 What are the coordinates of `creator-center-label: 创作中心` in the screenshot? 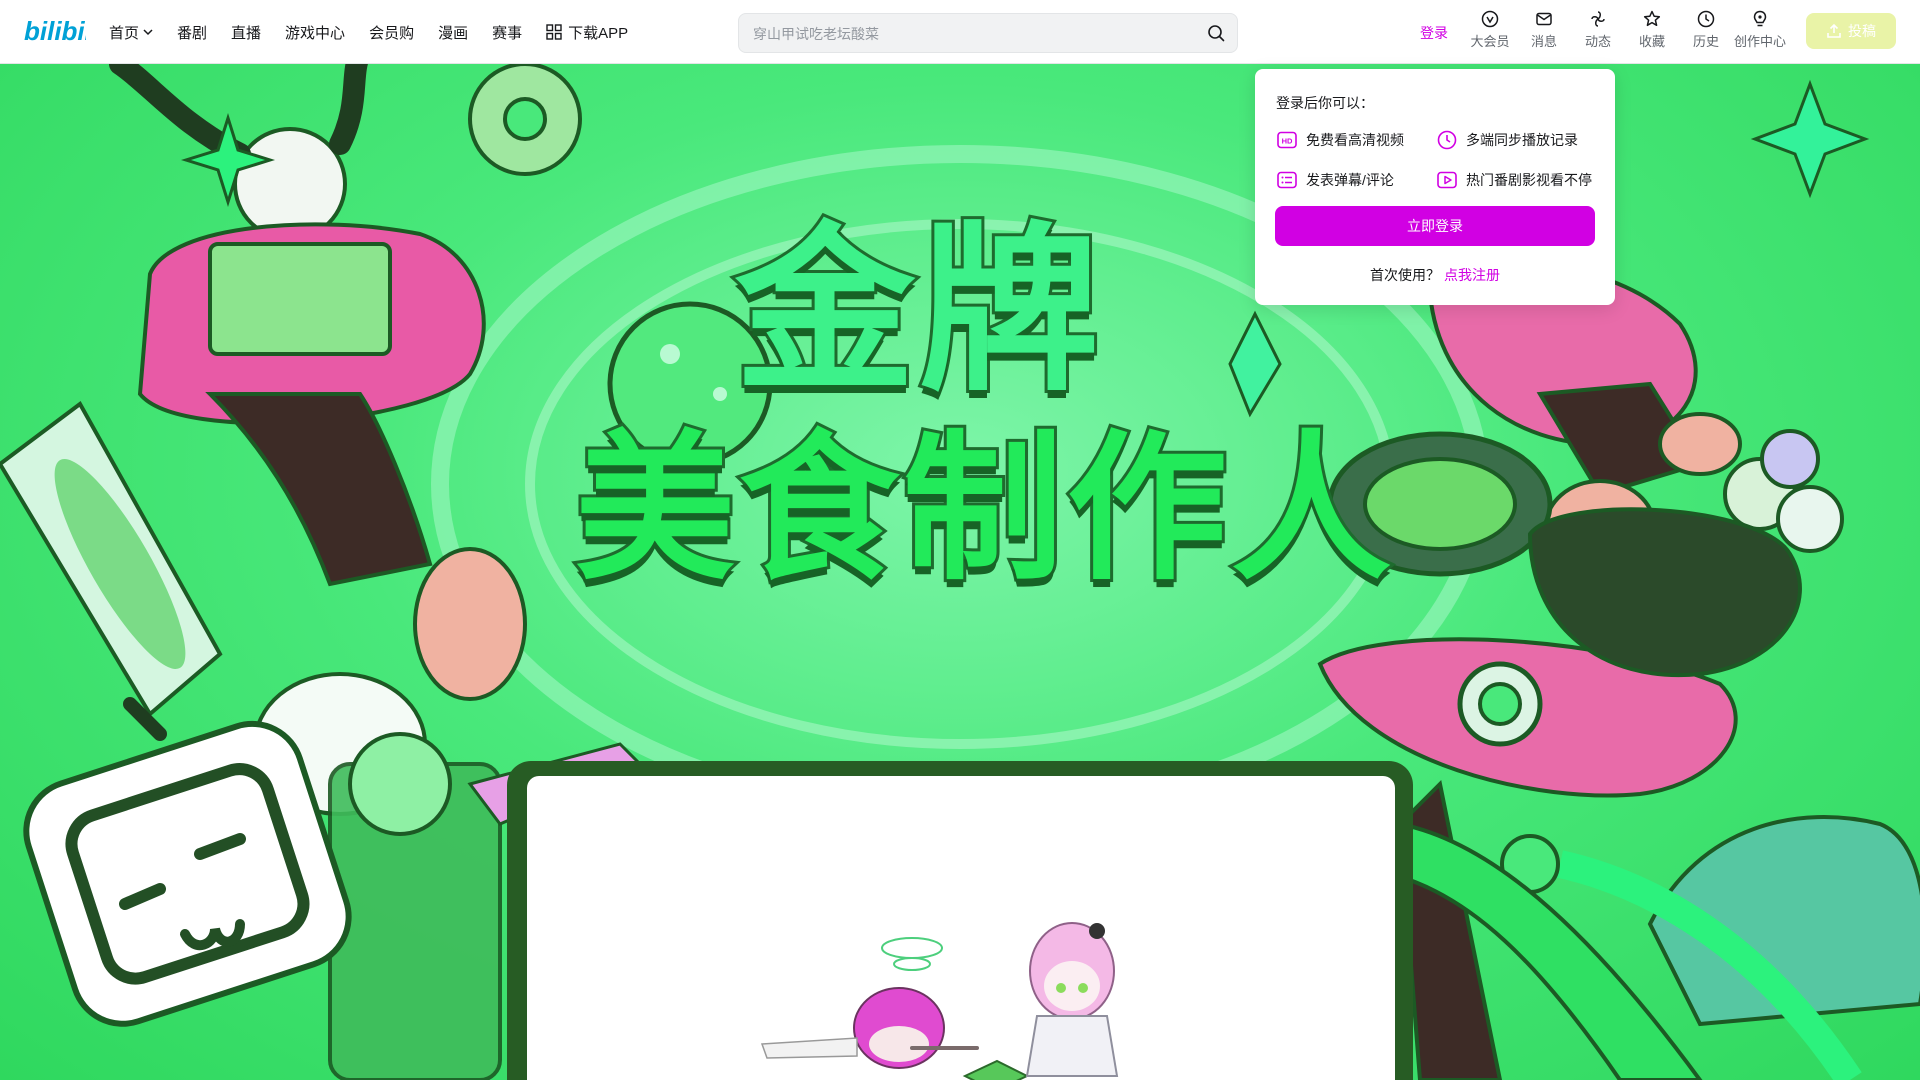 It's located at (1759, 41).